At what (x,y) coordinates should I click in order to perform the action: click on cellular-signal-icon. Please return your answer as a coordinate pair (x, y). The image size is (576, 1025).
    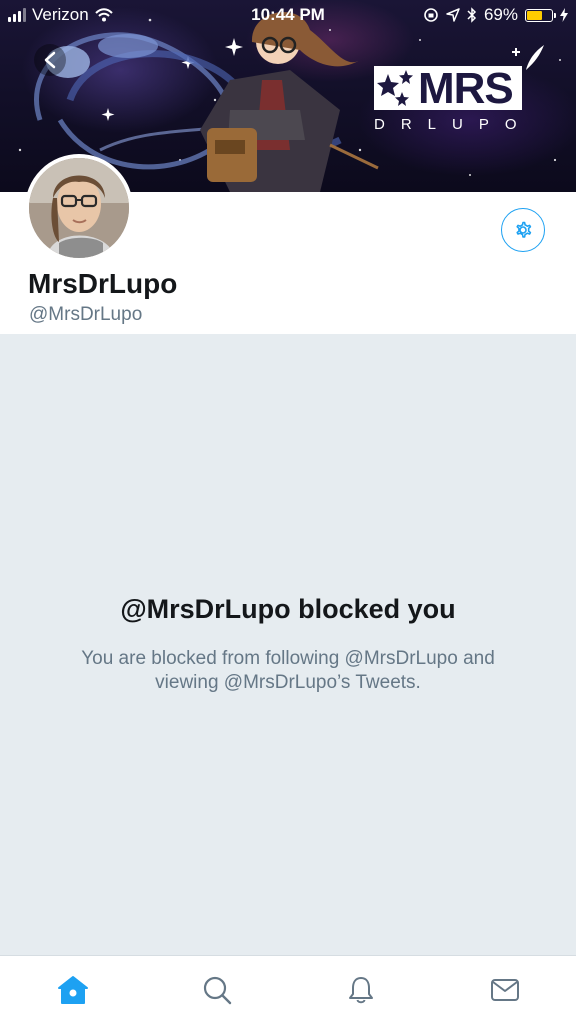
    Looking at the image, I should click on (17, 15).